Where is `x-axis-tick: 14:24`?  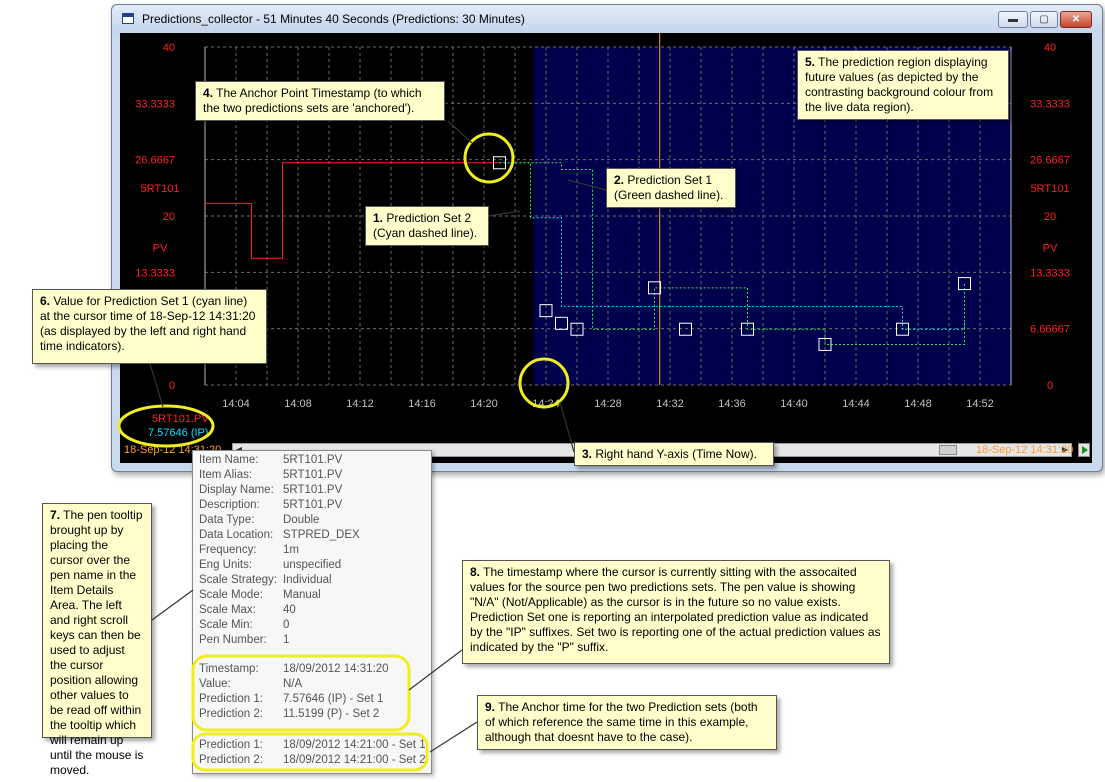 x-axis-tick: 14:24 is located at coordinates (546, 404).